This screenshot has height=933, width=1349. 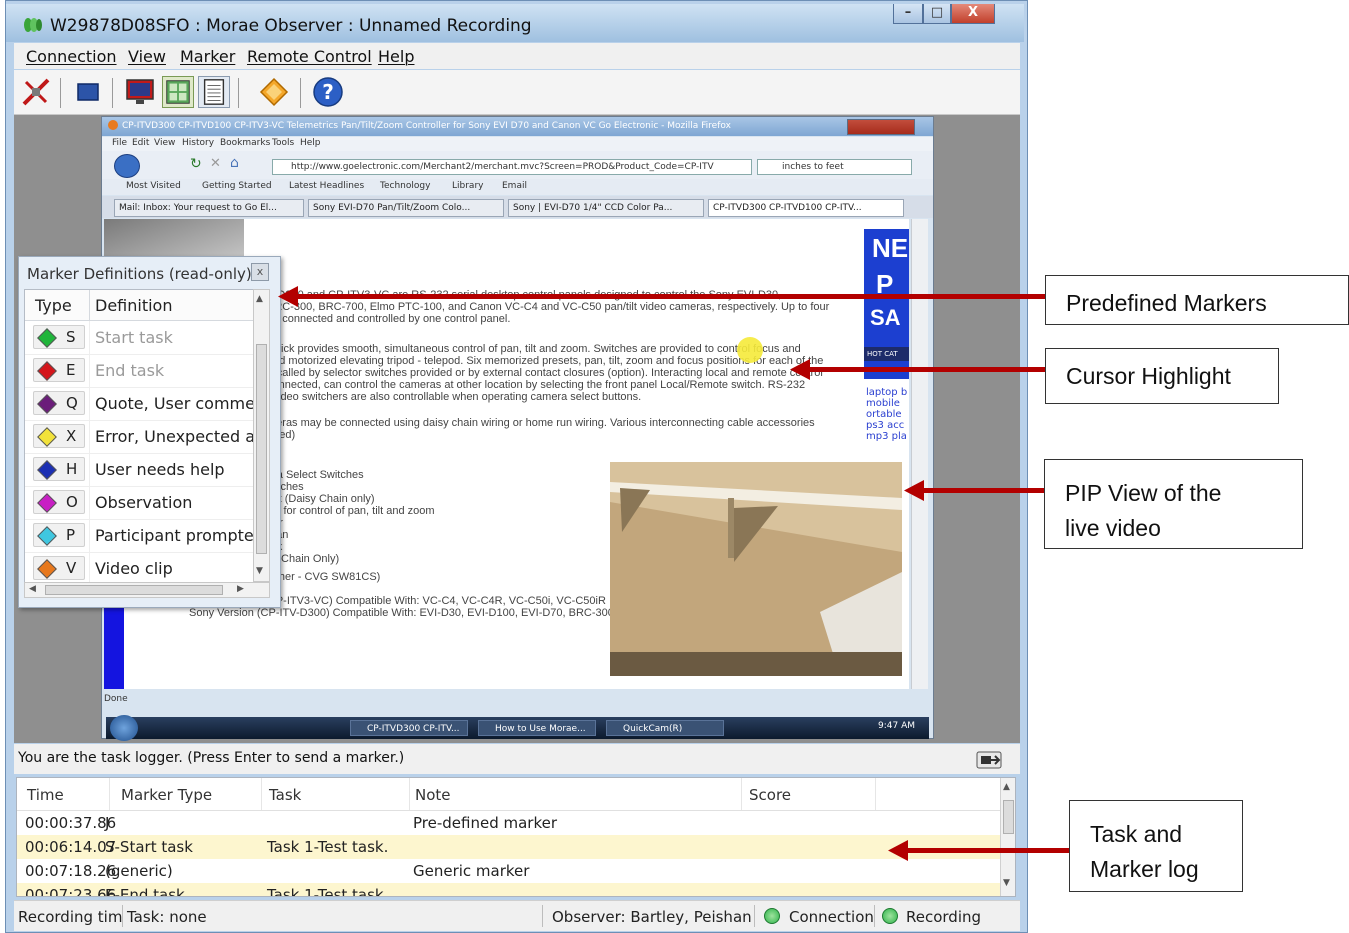 I want to click on log-cell-note: Pre-defined marker, so click(x=485, y=823).